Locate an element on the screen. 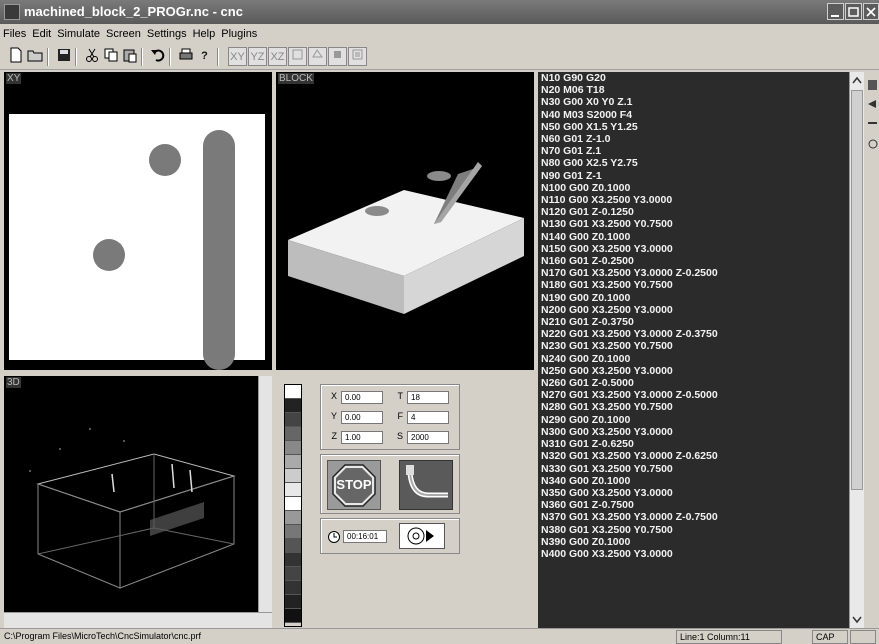  code-line: N340 G00 Z0.1000 is located at coordinates (586, 480).